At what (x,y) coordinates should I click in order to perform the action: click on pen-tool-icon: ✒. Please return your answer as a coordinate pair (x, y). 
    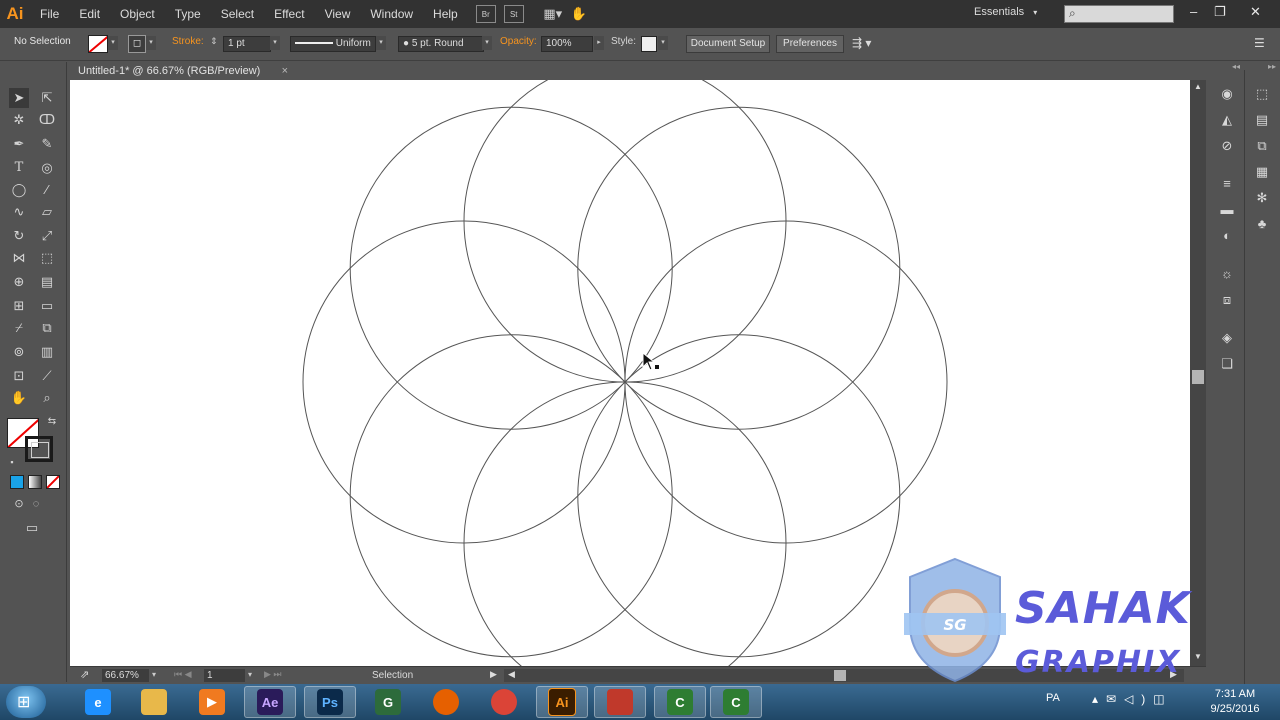
    Looking at the image, I should click on (19, 144).